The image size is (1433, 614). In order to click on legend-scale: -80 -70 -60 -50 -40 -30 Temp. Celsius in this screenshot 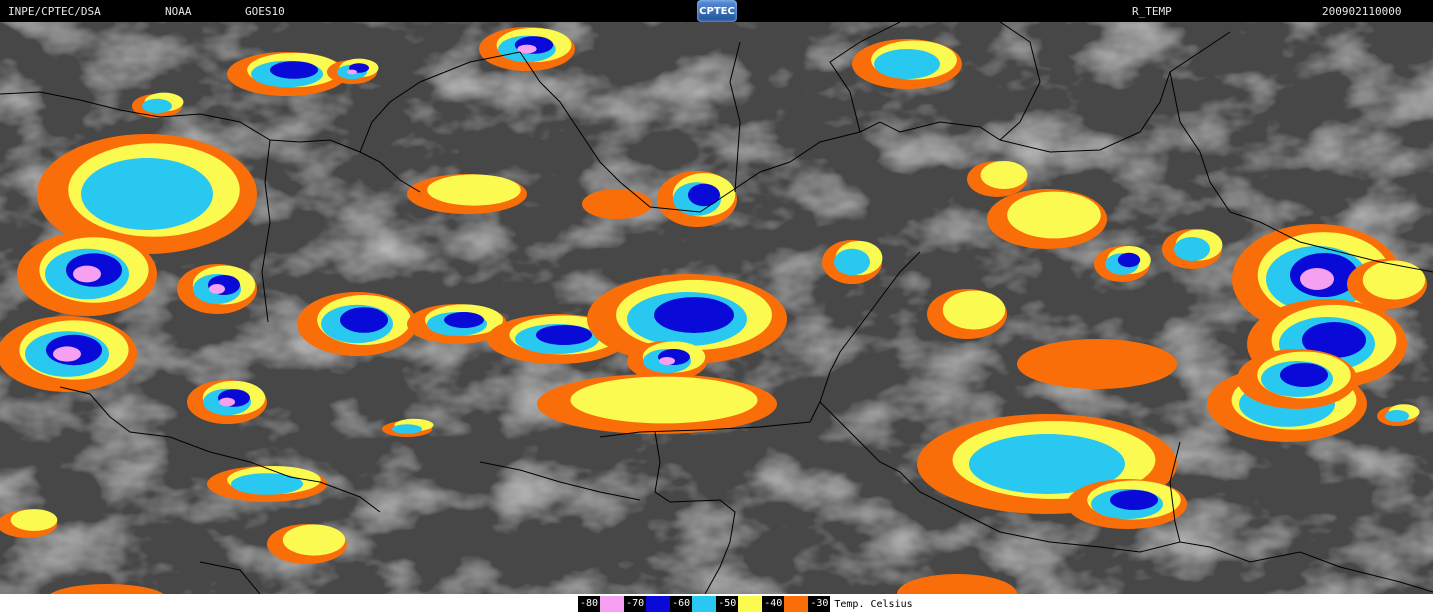, I will do `click(745, 604)`.